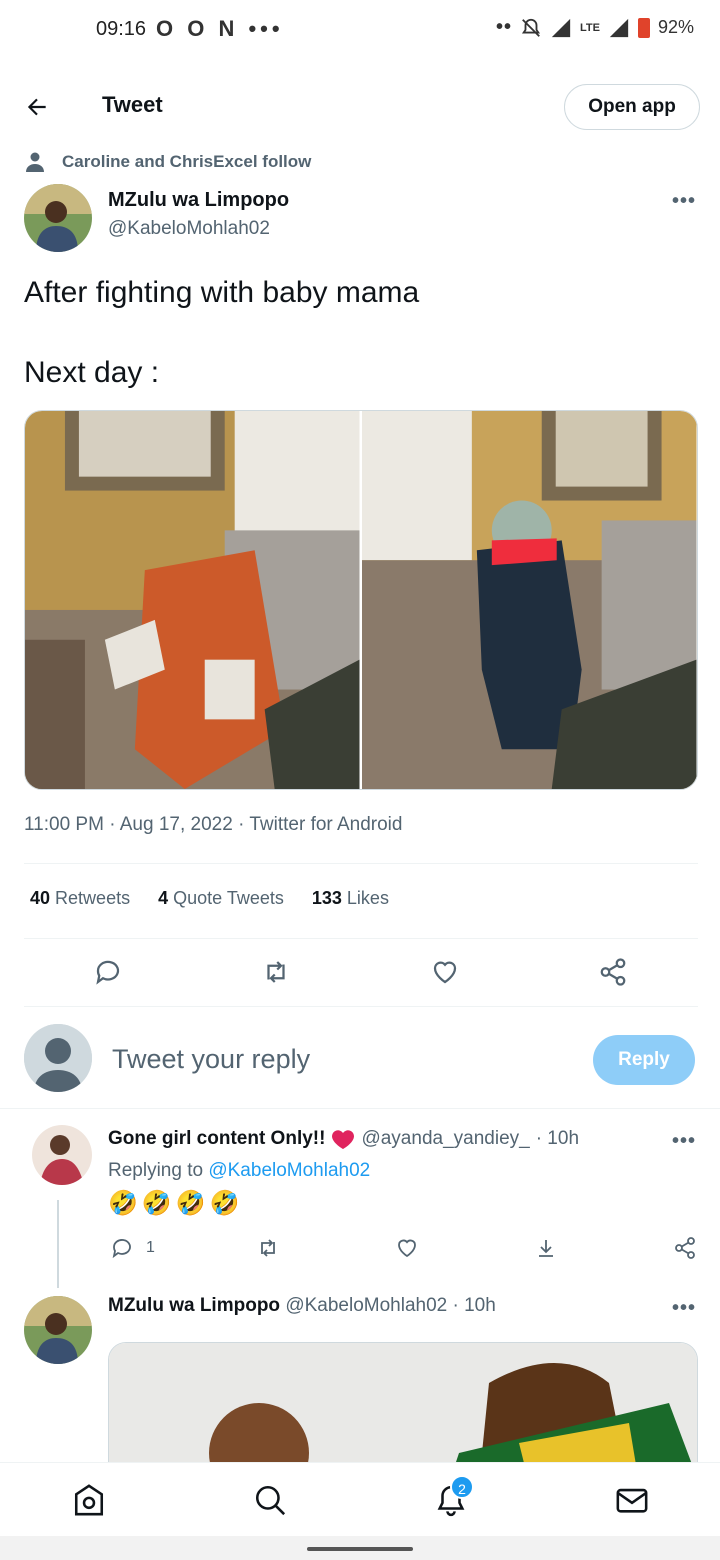  I want to click on author-handle: @KabeloMohlah02, so click(189, 229).